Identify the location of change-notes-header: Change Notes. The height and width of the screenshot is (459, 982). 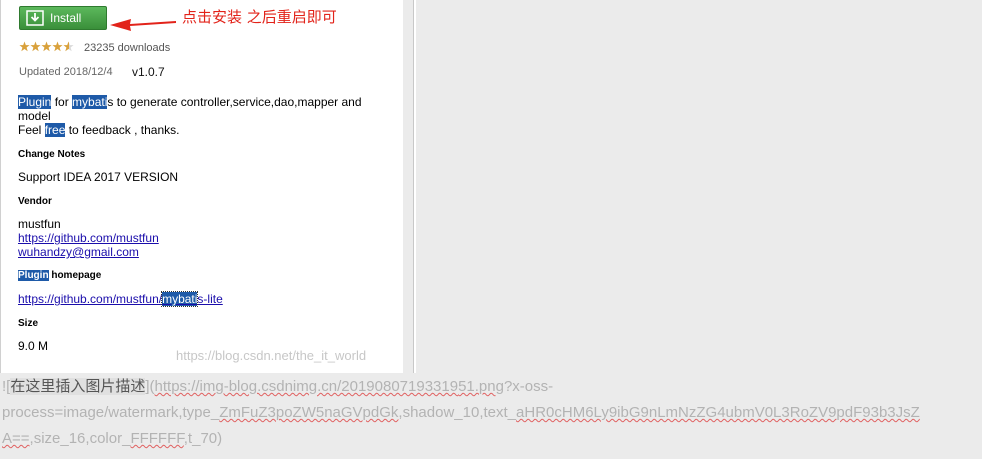
(52, 154).